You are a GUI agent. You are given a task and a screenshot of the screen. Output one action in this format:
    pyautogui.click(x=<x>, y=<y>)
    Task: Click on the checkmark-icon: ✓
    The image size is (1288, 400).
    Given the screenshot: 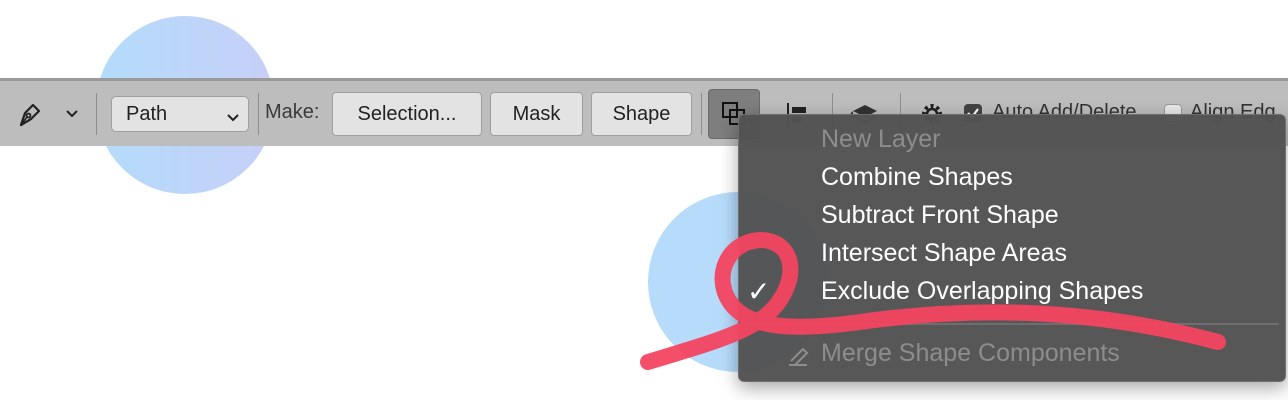 What is the action you would take?
    pyautogui.click(x=759, y=291)
    